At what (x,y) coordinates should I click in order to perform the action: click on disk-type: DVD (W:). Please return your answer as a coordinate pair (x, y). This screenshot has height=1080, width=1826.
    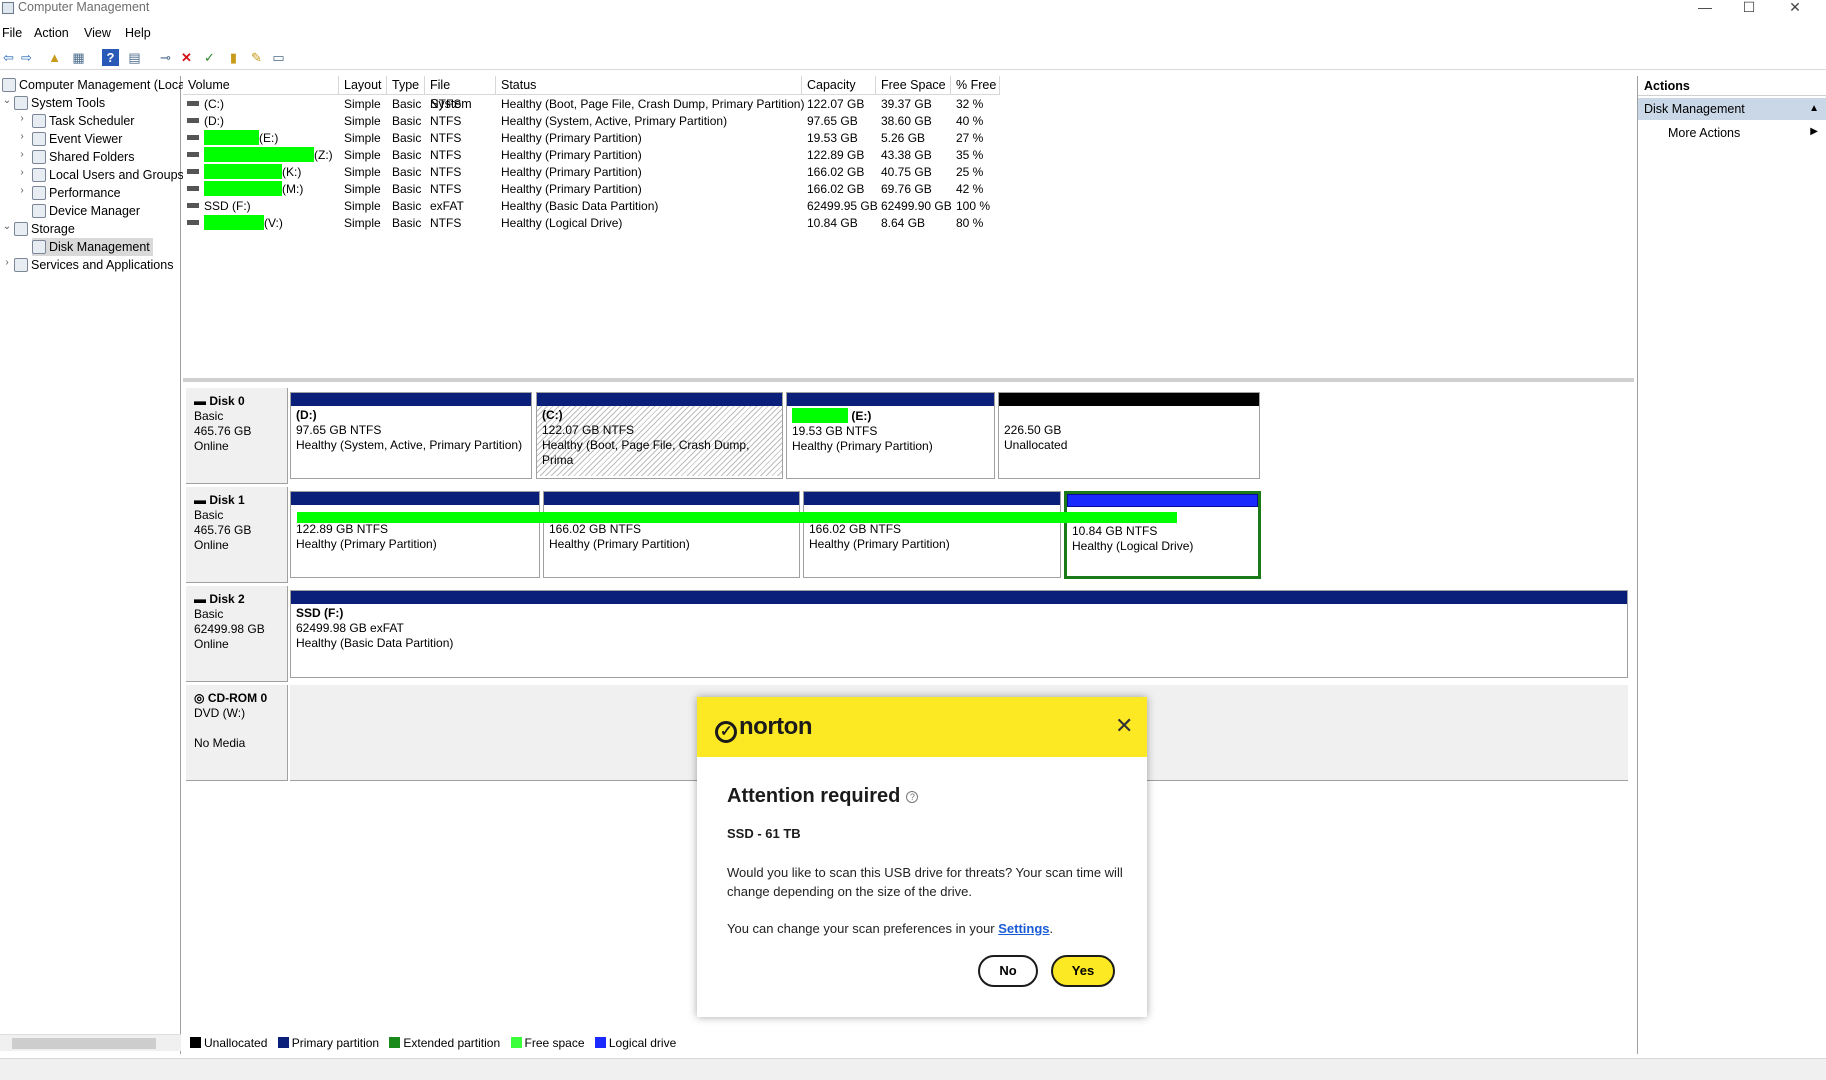
    Looking at the image, I should click on (220, 713).